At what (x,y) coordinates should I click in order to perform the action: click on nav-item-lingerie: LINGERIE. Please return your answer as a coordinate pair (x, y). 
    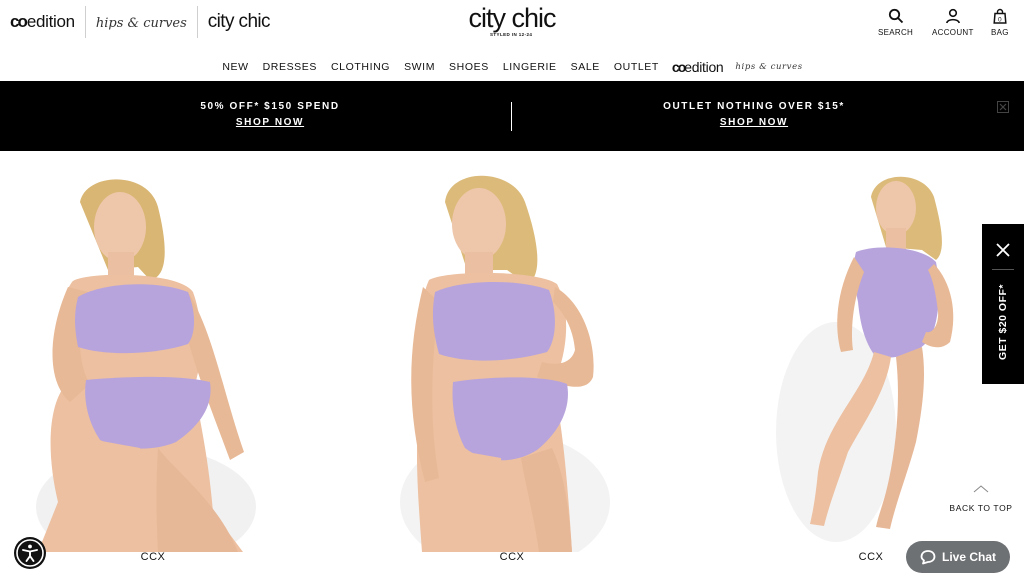
    Looking at the image, I should click on (530, 67).